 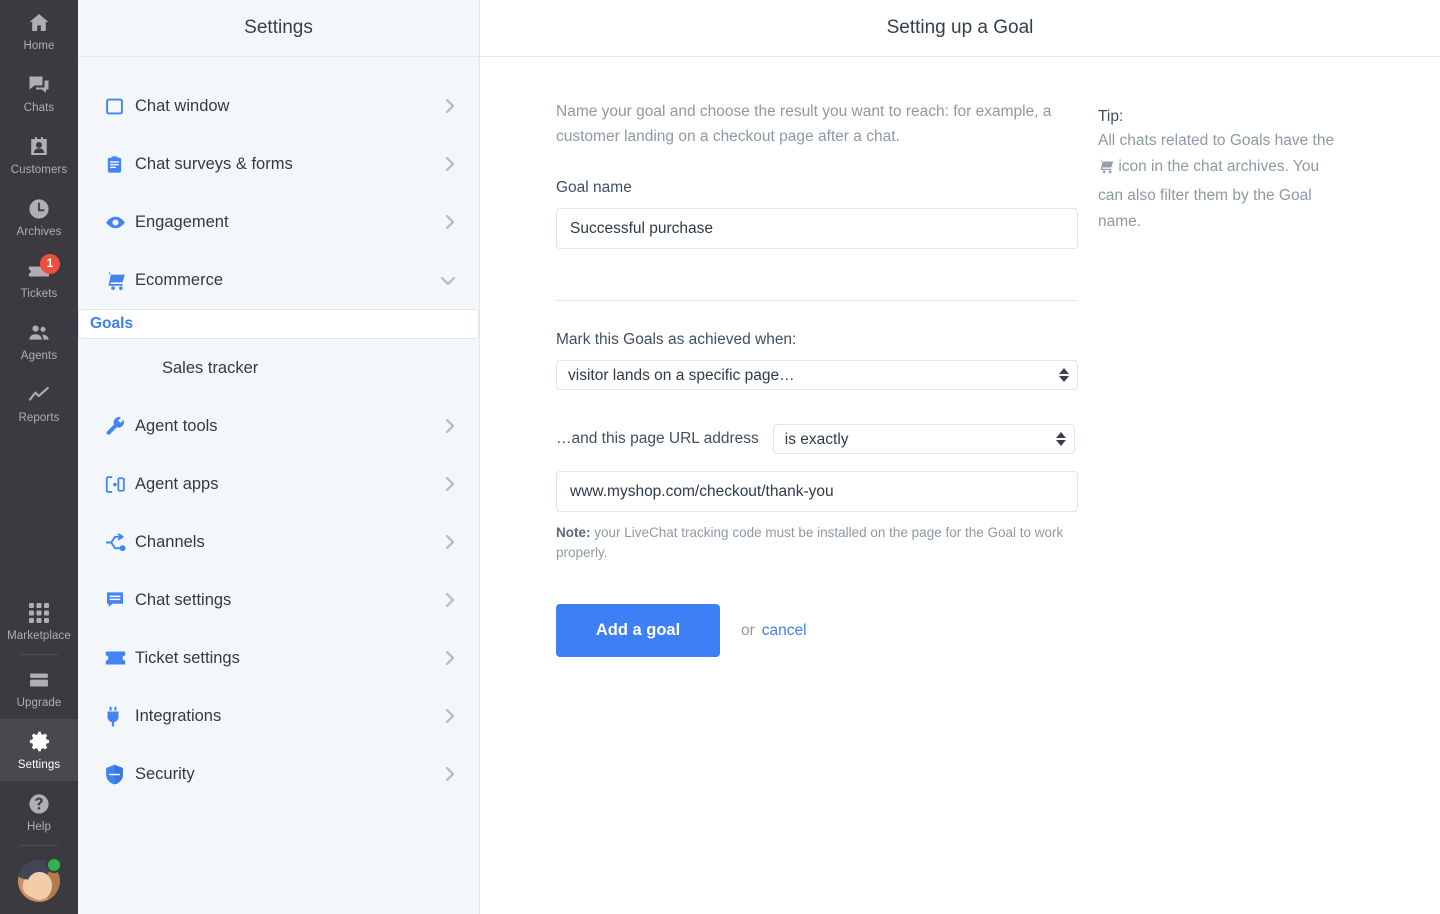 What do you see at coordinates (120, 542) in the screenshot?
I see `channels-icon` at bounding box center [120, 542].